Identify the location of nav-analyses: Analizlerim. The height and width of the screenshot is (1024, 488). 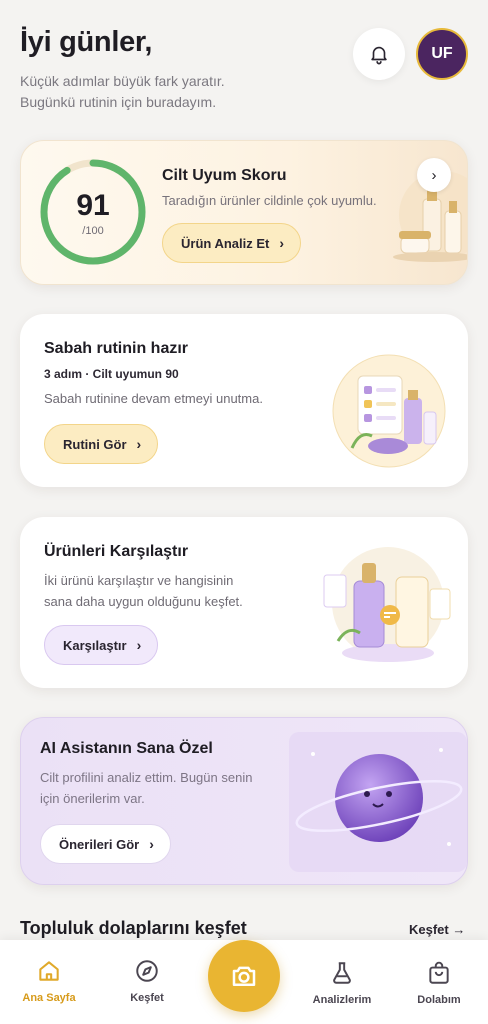
(342, 983).